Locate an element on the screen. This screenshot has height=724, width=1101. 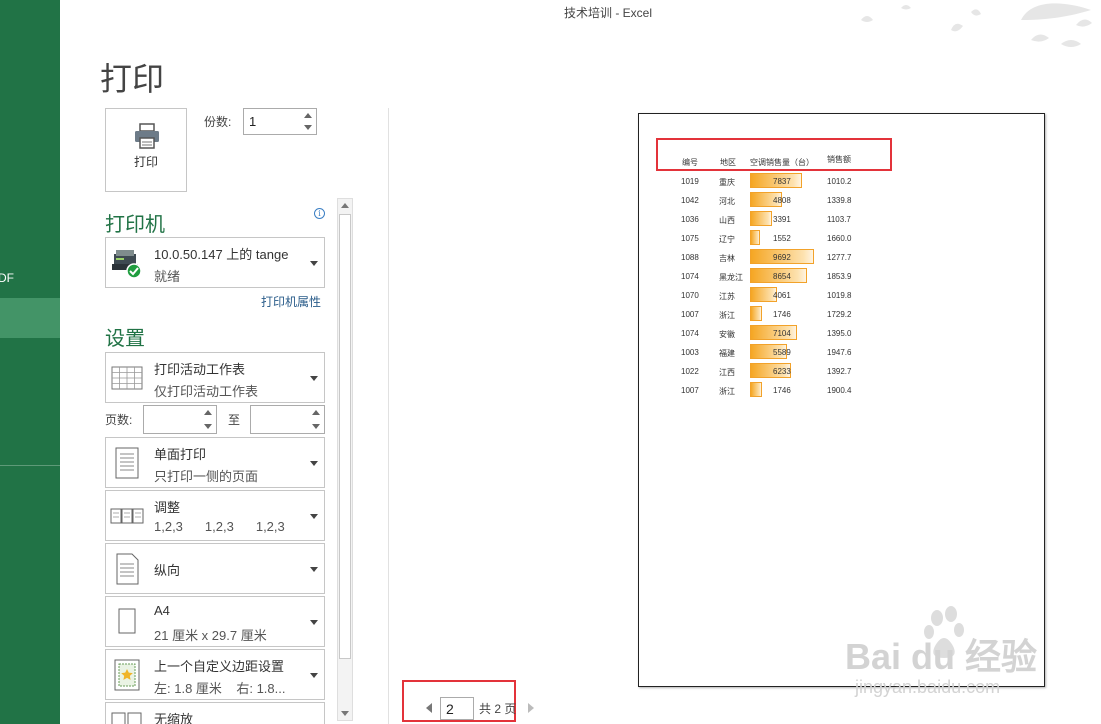
preview-cell-sales: 1010.2 is located at coordinates (839, 181).